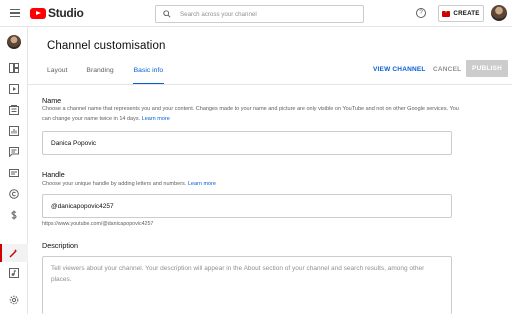 The image size is (512, 314). Describe the element at coordinates (14, 152) in the screenshot. I see `comments-icon` at that location.